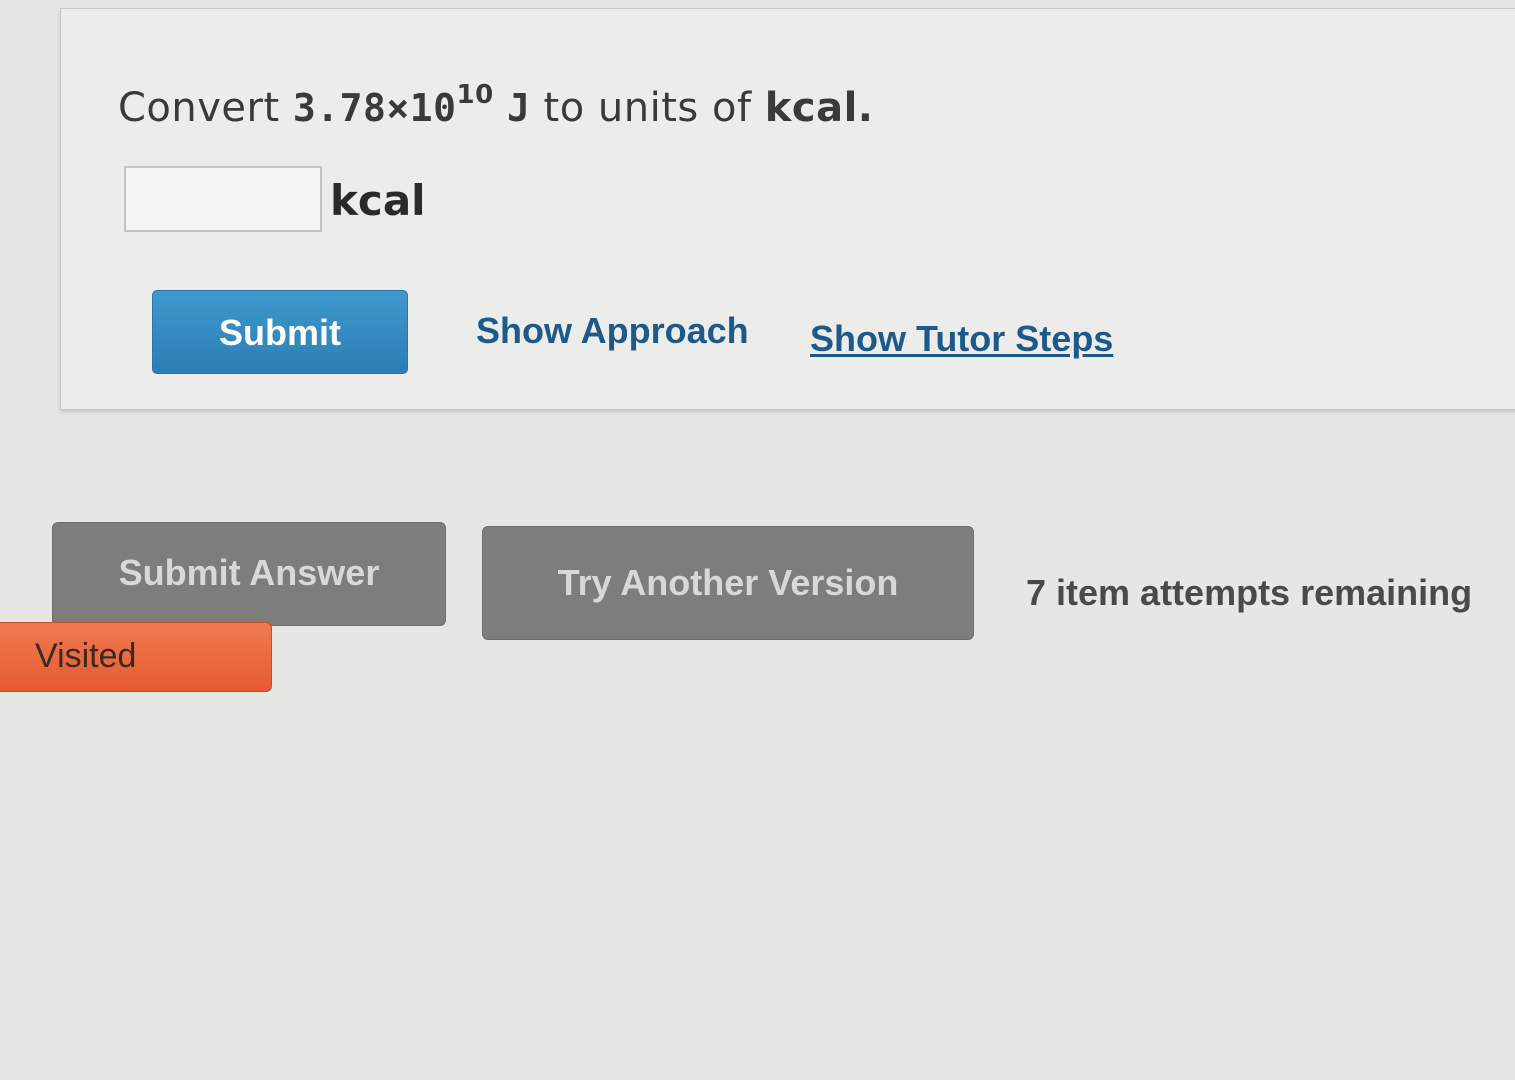 This screenshot has height=1080, width=1515. What do you see at coordinates (223, 199) in the screenshot?
I see `answer-input` at bounding box center [223, 199].